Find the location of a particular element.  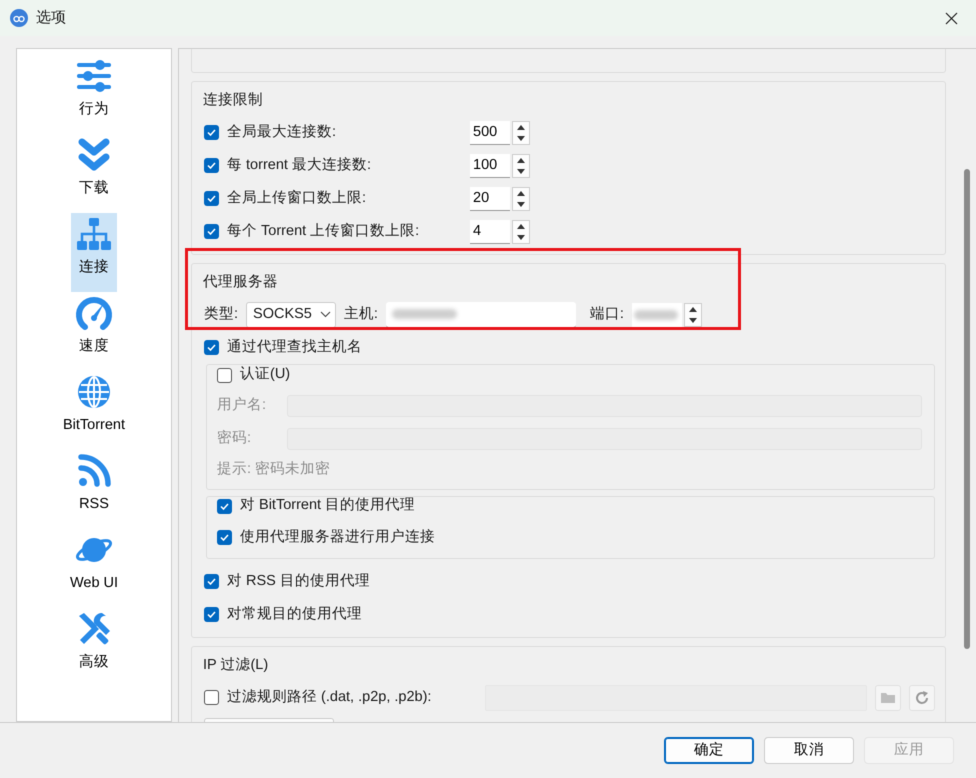

reload-button is located at coordinates (922, 697).